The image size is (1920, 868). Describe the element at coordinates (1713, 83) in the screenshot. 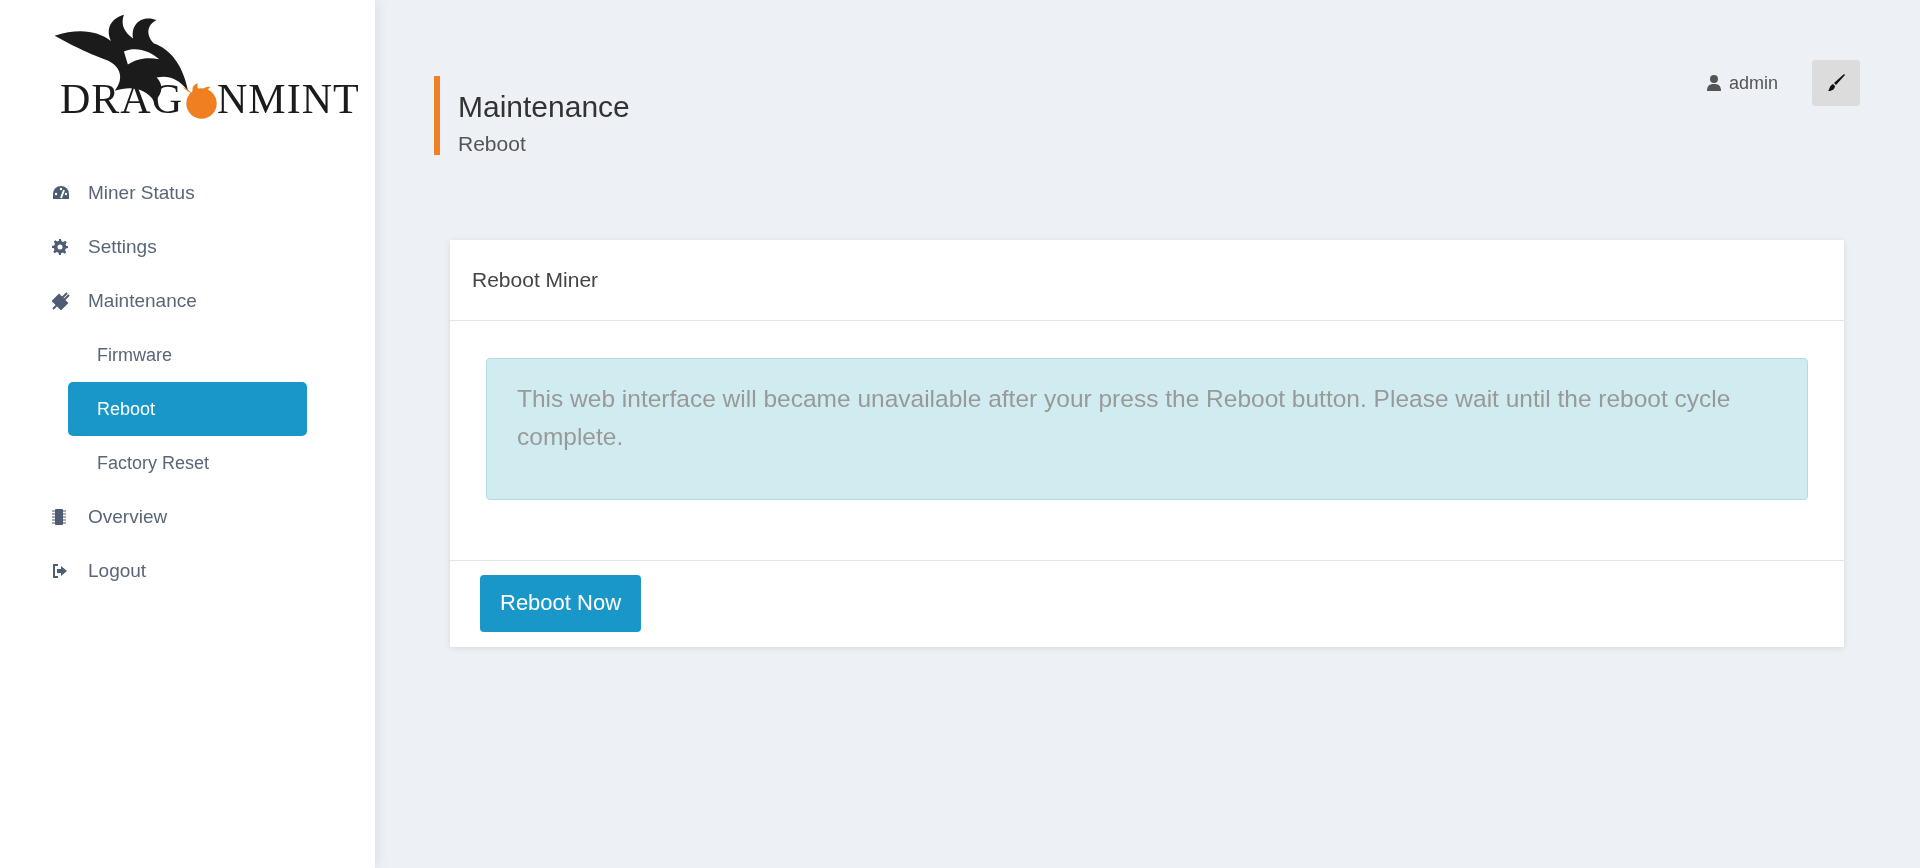

I see `user-icon` at that location.